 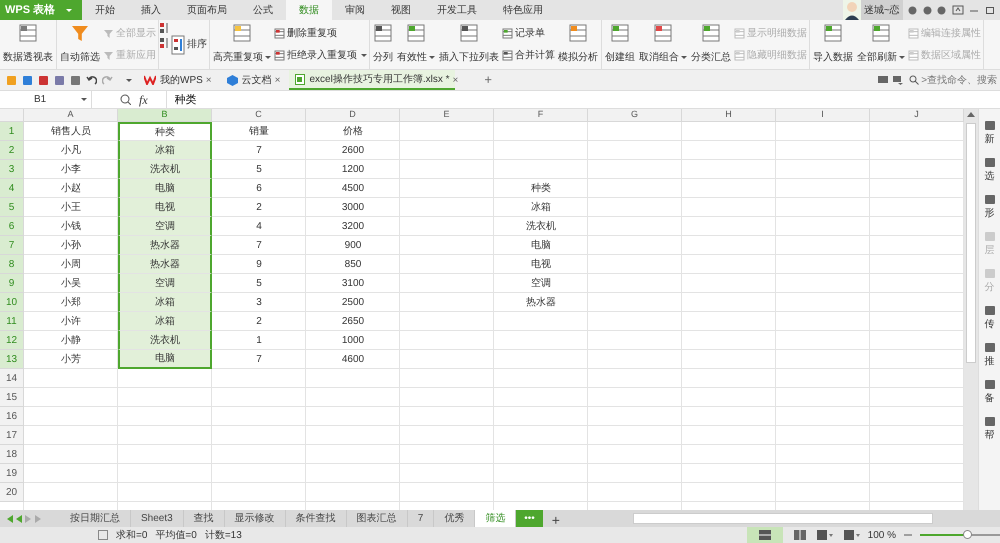 What do you see at coordinates (12, 454) in the screenshot?
I see `row-header: 18` at bounding box center [12, 454].